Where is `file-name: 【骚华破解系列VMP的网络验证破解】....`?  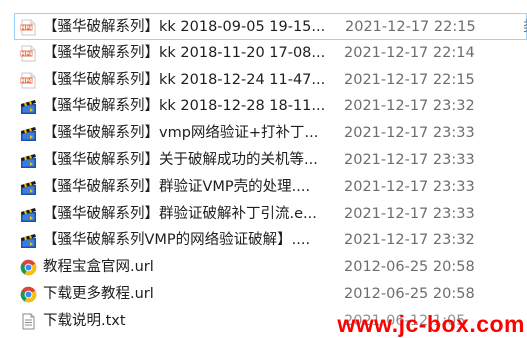 file-name: 【骚华破解系列VMP的网络验证破解】.... is located at coordinates (176, 240).